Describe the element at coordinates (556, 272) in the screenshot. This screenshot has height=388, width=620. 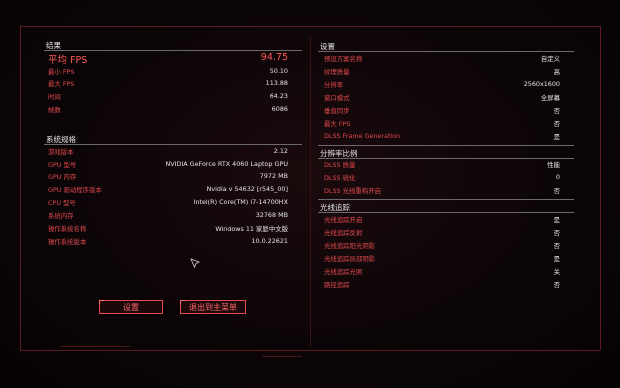
I see `ray-tracing-row-value: 关` at that location.